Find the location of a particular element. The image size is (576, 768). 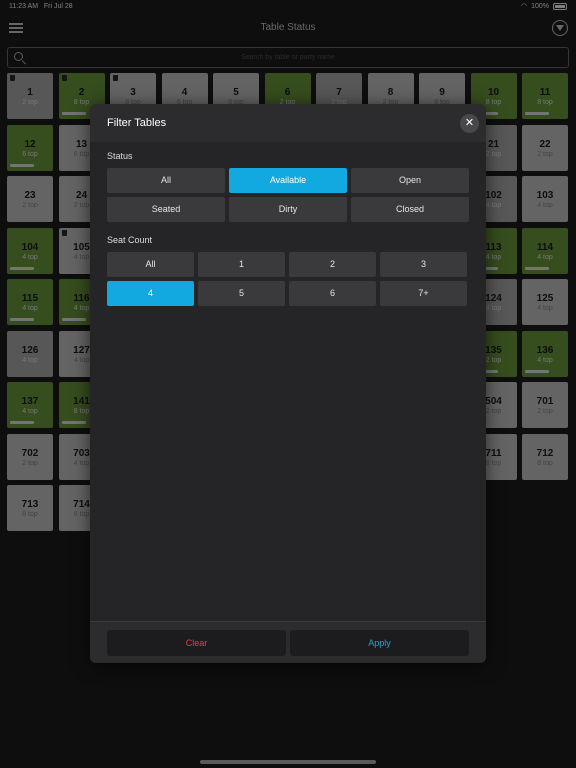

seat-option-3: 3 is located at coordinates (423, 264).